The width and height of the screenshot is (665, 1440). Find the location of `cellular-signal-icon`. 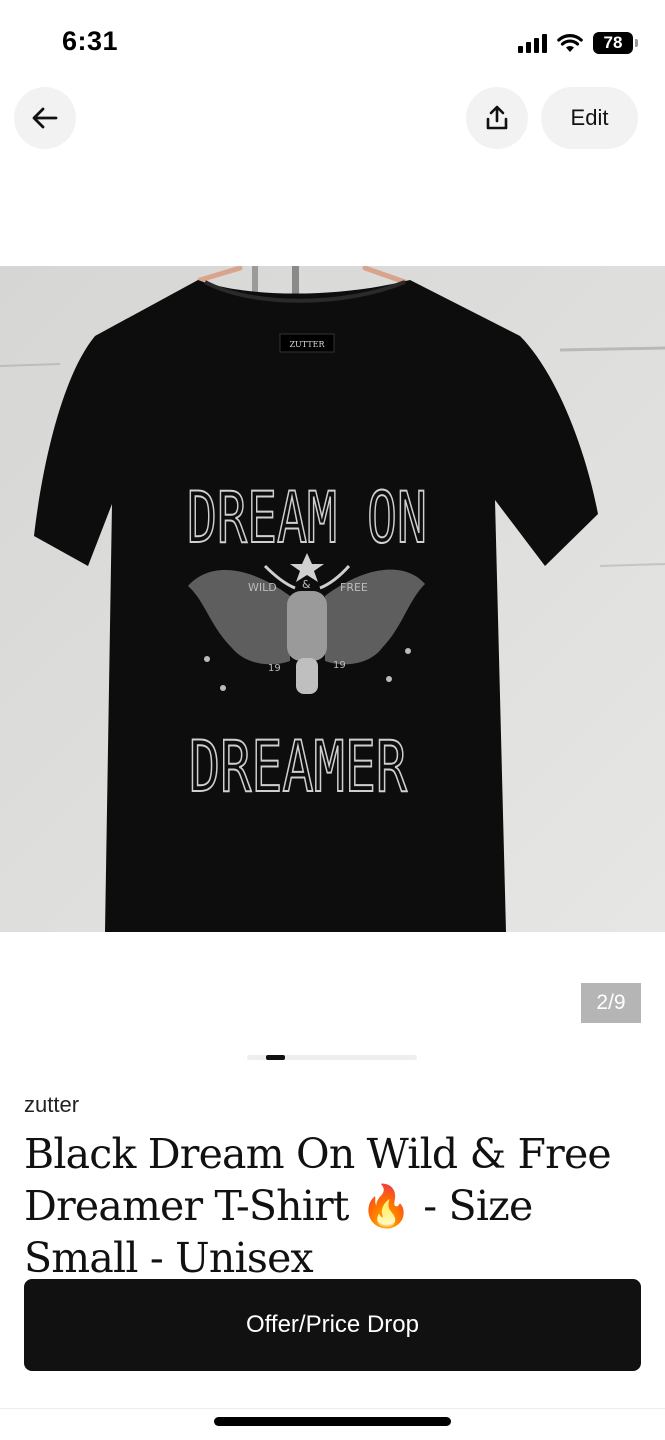

cellular-signal-icon is located at coordinates (532, 43).